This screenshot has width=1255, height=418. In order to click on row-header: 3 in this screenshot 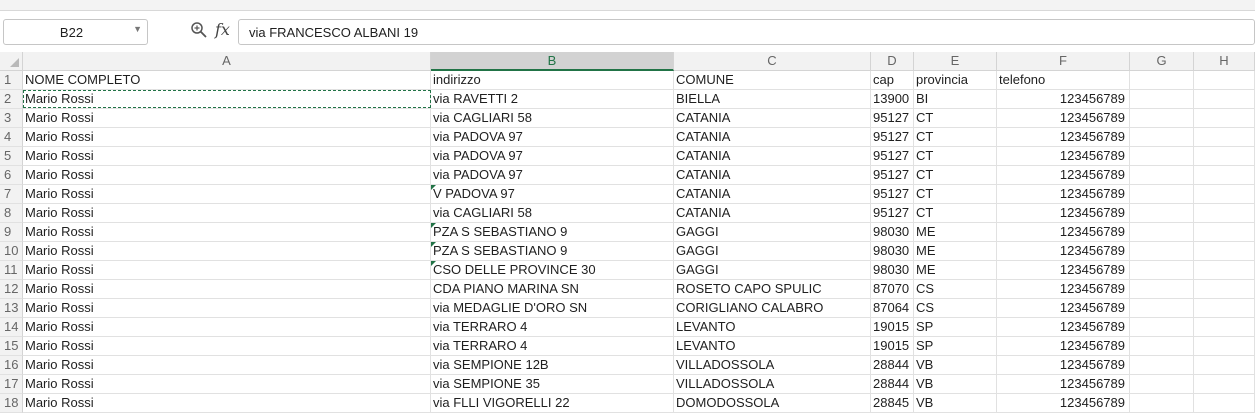, I will do `click(11, 118)`.